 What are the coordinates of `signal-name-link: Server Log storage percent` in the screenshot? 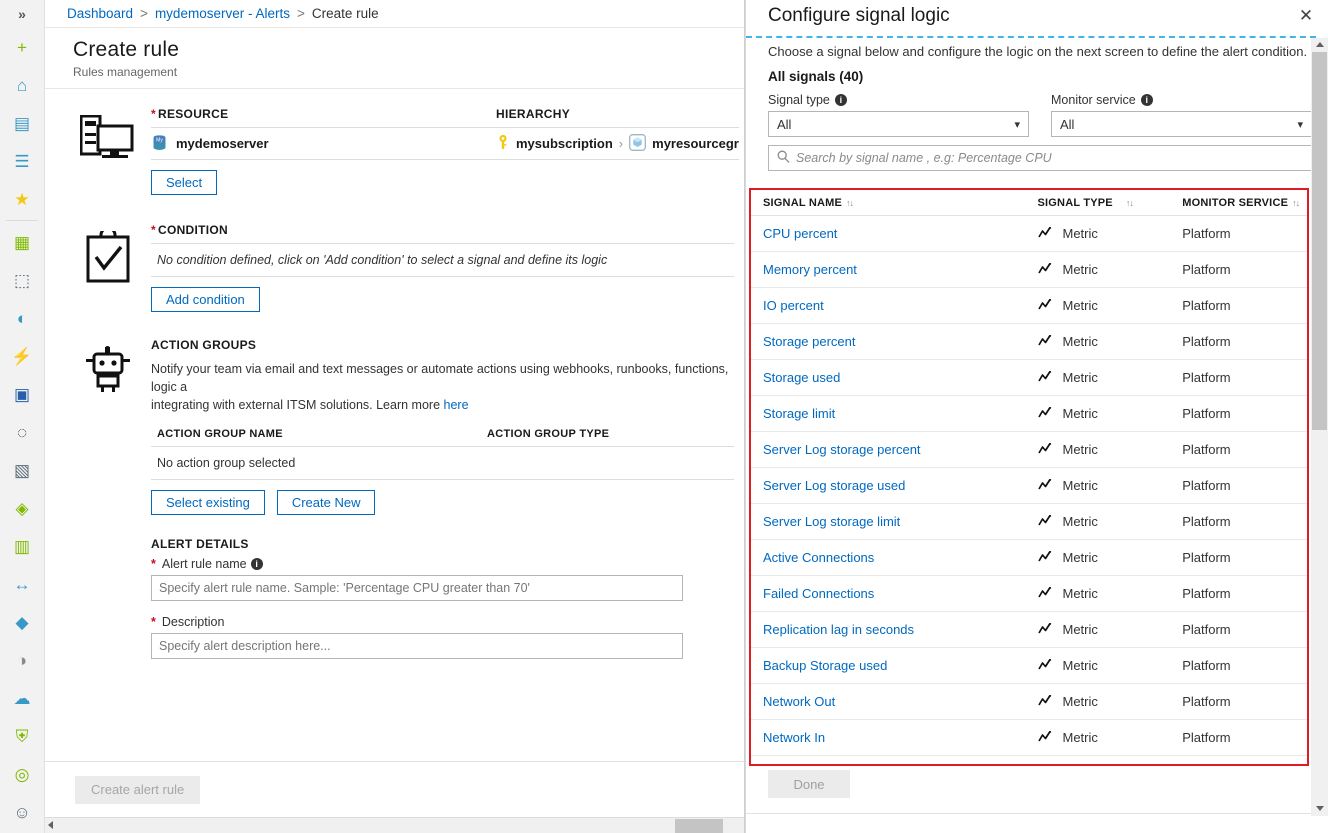 It's located at (842, 449).